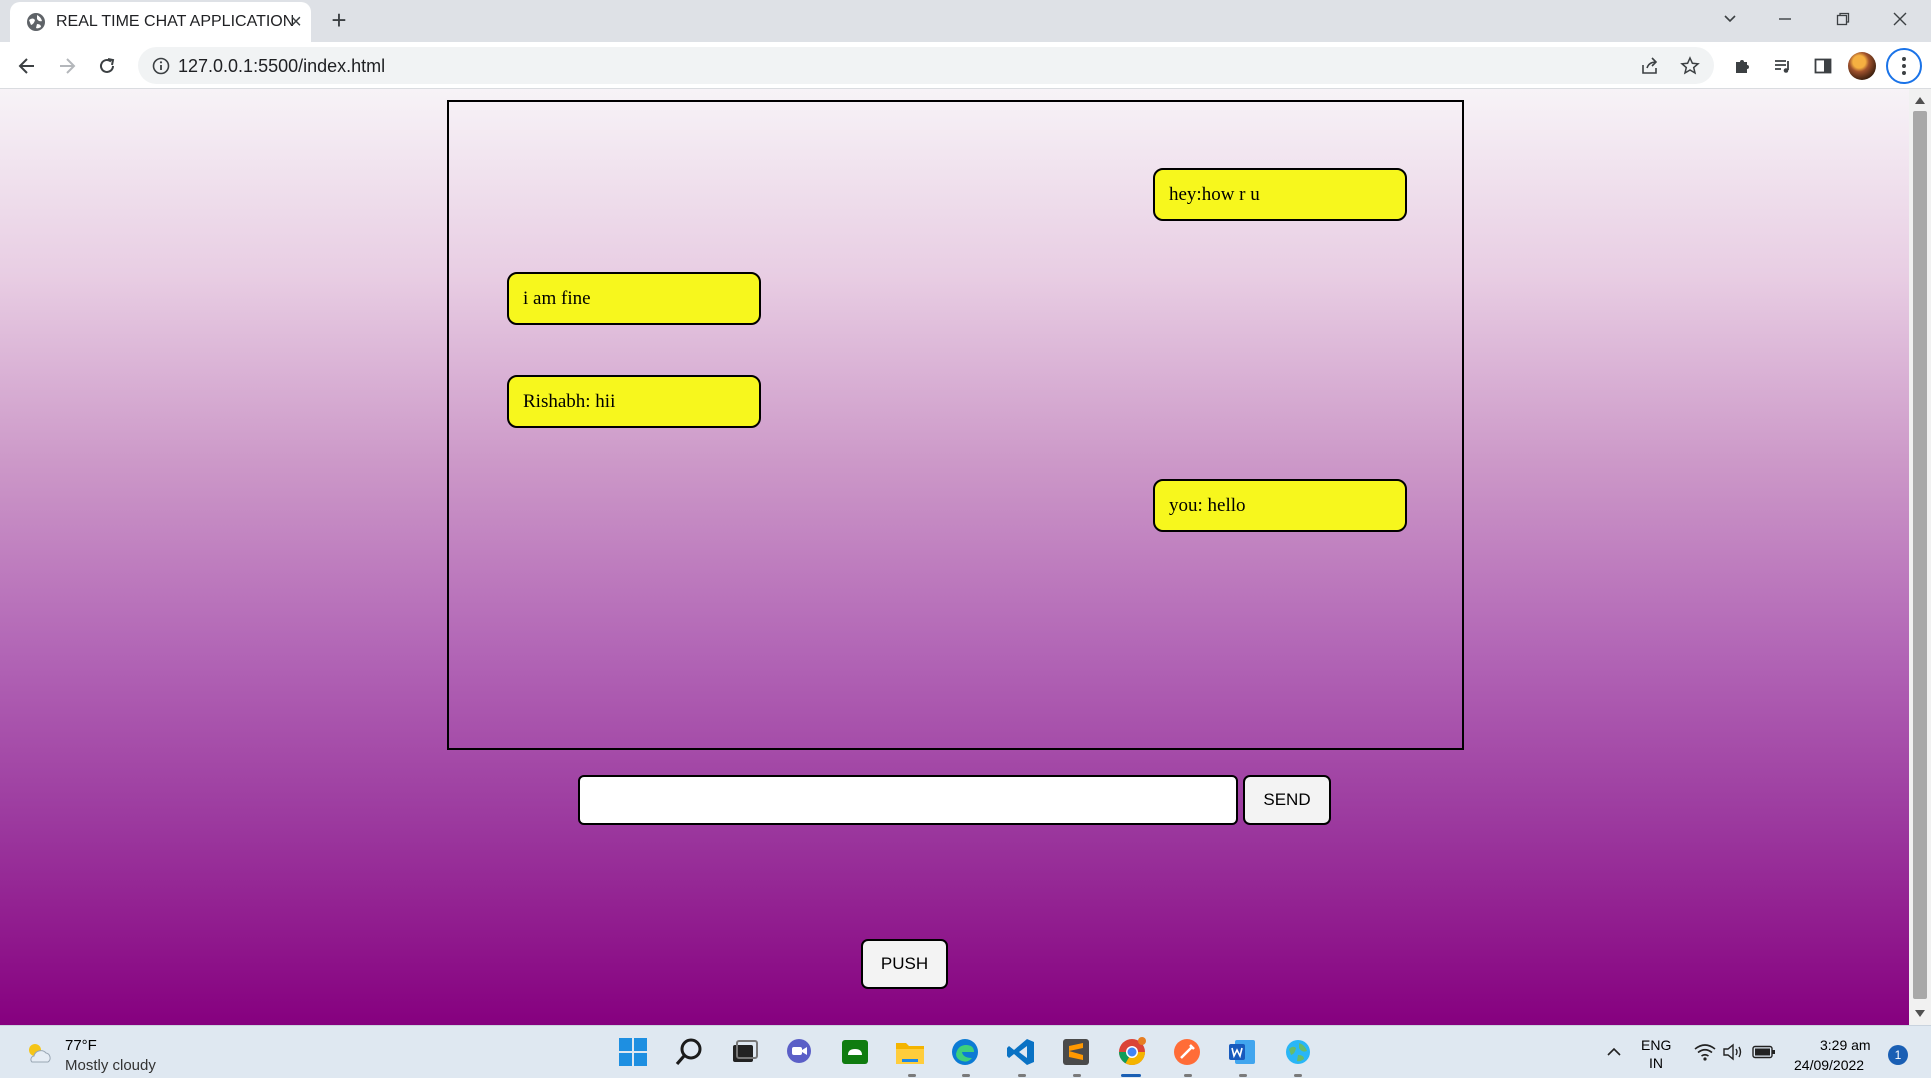  Describe the element at coordinates (1733, 1052) in the screenshot. I see `volume-icon` at that location.